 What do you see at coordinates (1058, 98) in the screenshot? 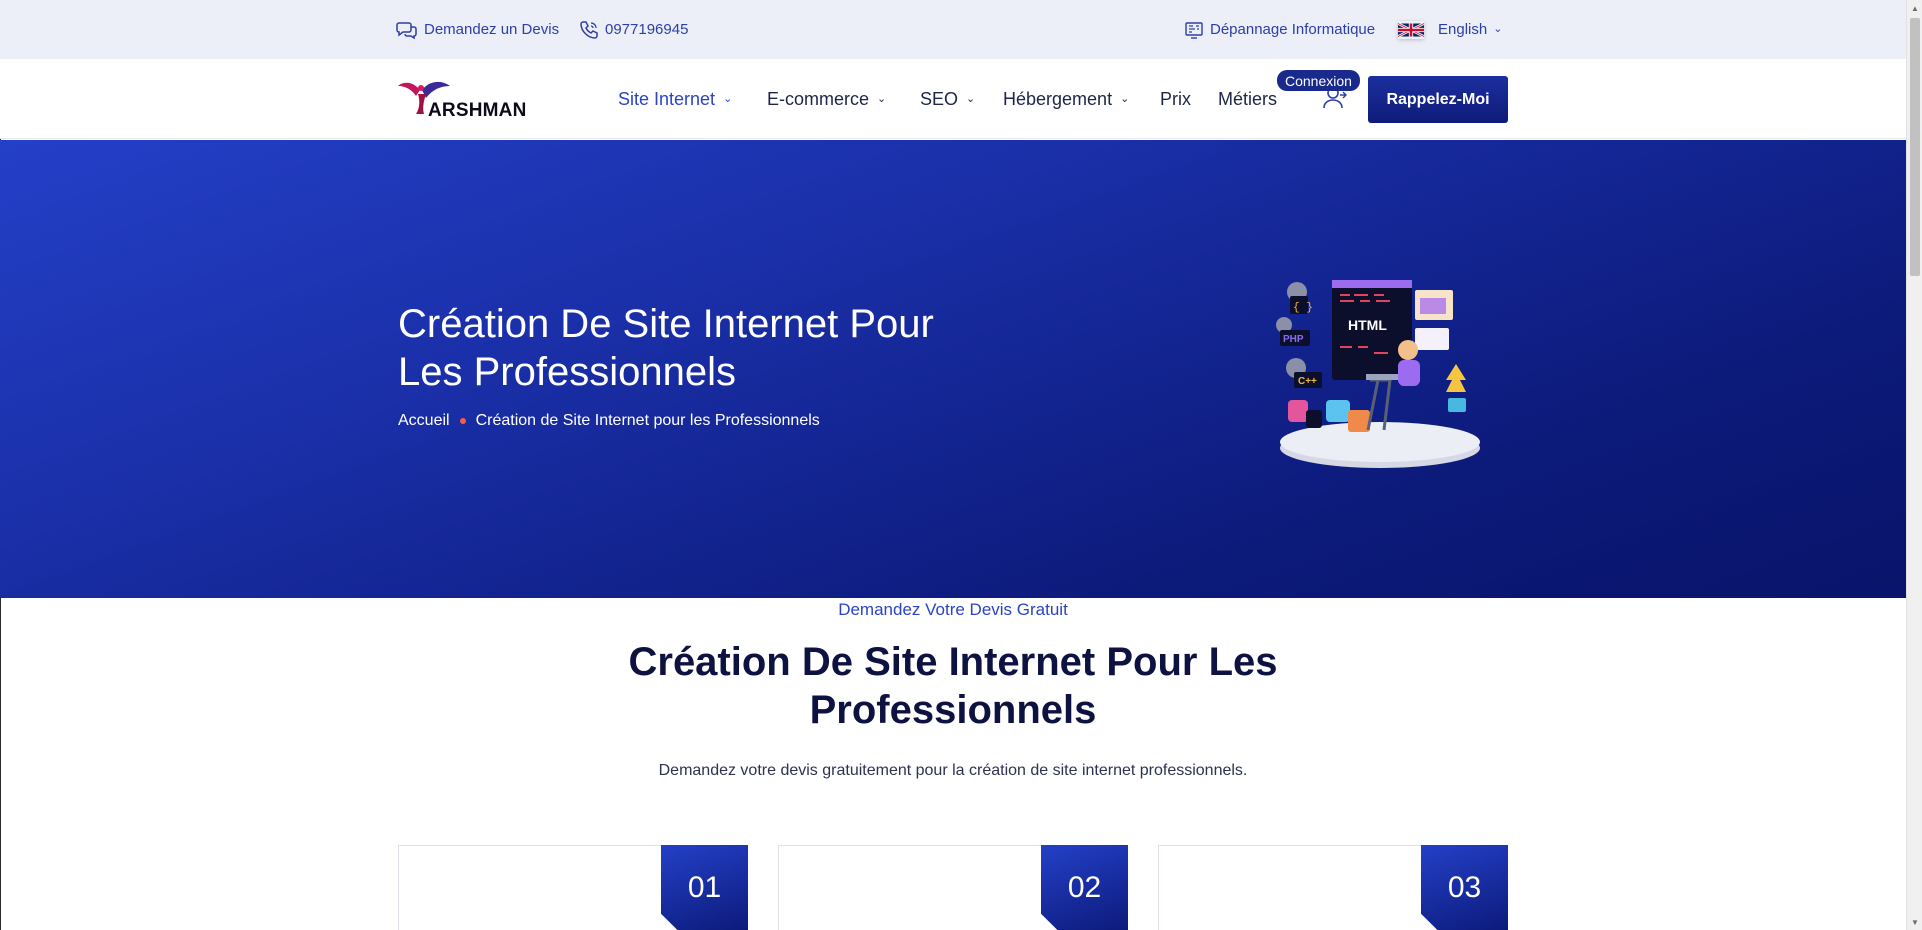
I see `nav-label: Hébergement` at bounding box center [1058, 98].